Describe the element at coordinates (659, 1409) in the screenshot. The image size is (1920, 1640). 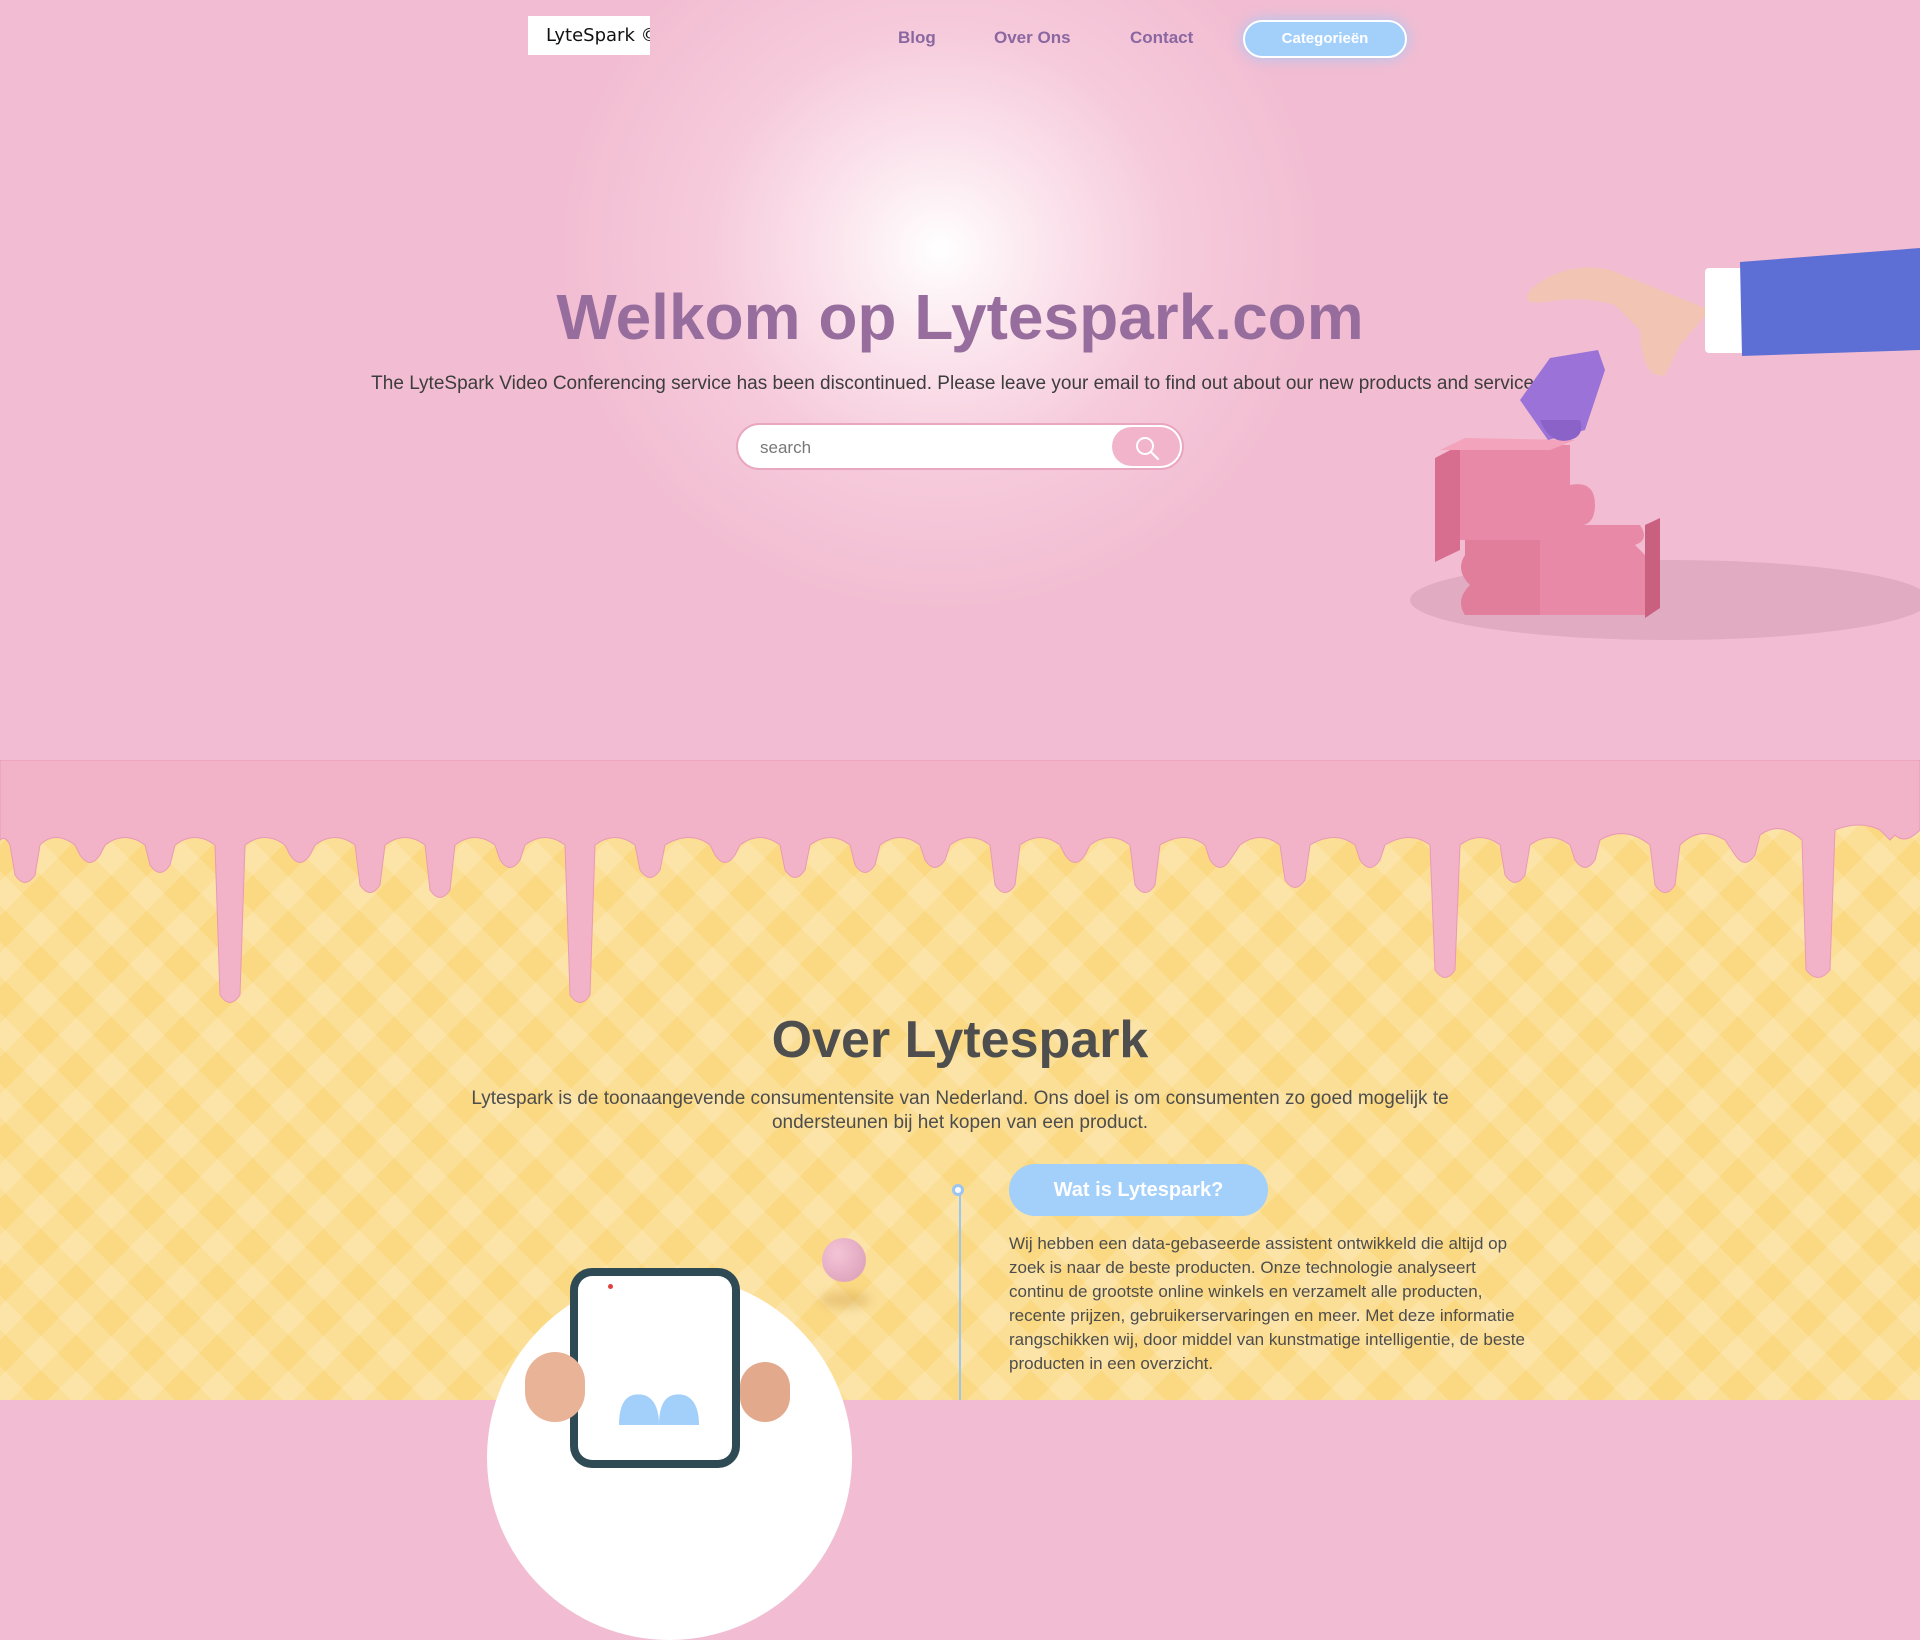
I see `lytespark-logo-icon` at that location.